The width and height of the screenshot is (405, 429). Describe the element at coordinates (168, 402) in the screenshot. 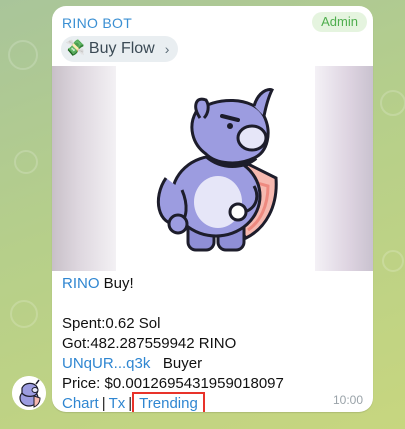

I see `trending-link: Trending` at that location.